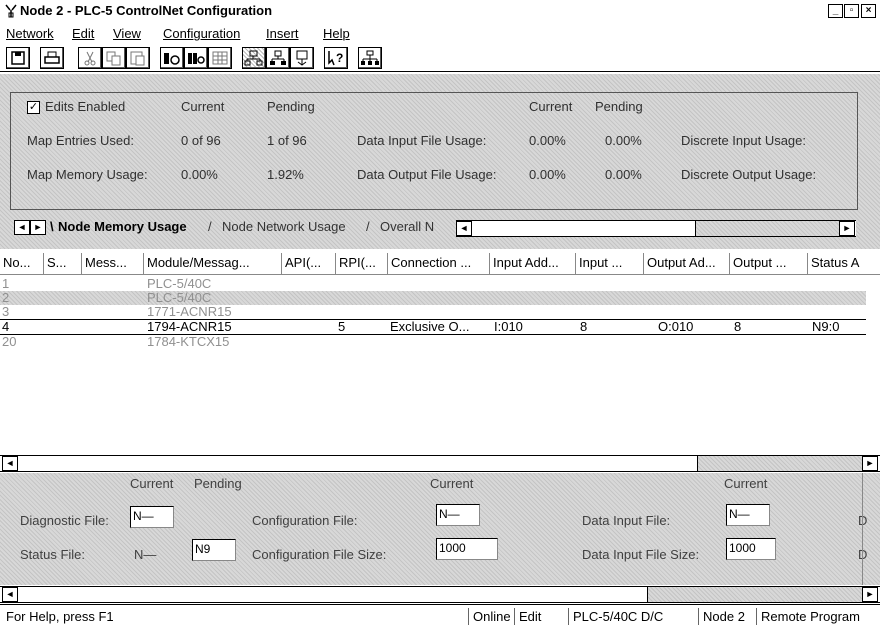 This screenshot has width=880, height=625. What do you see at coordinates (284, 226) in the screenshot?
I see `tab-node-network-usage-label: Node Network Usage` at bounding box center [284, 226].